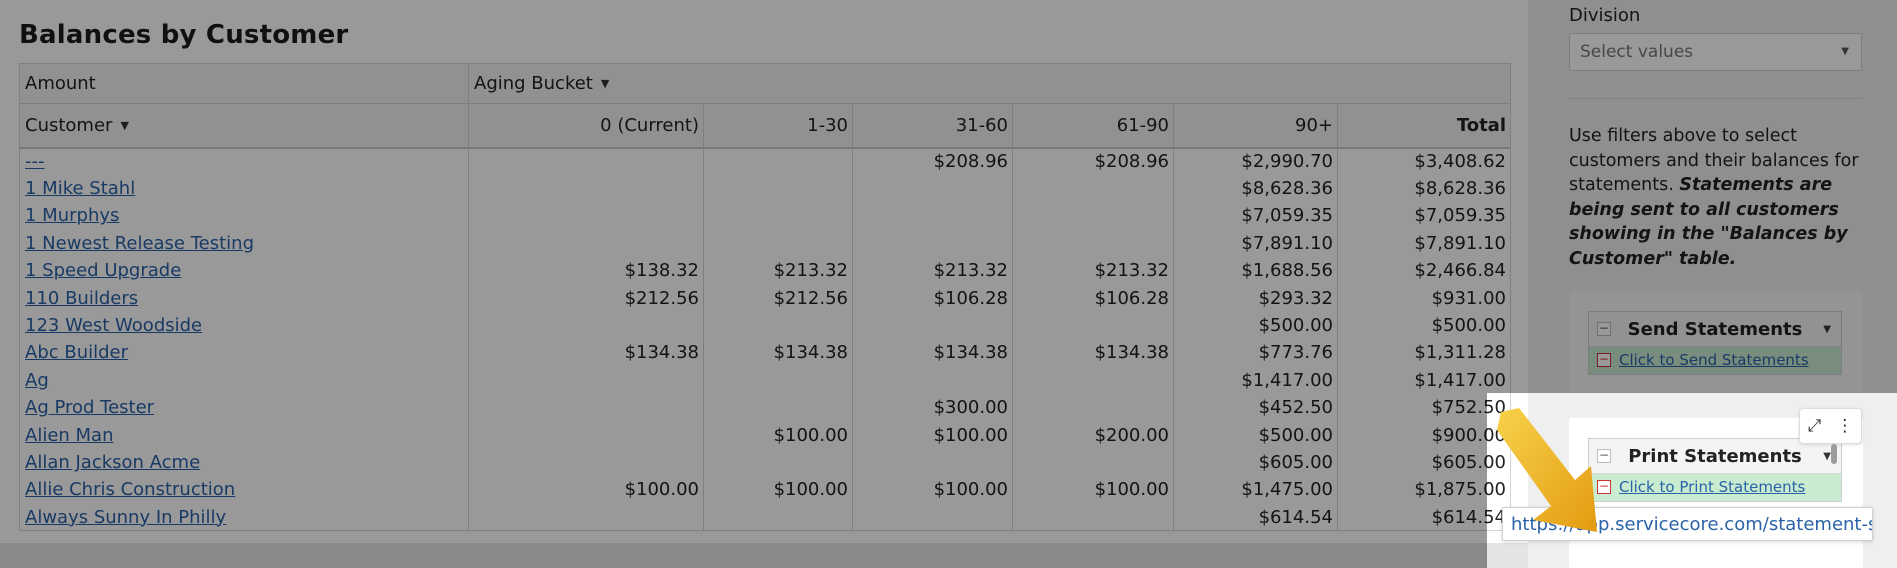  What do you see at coordinates (112, 462) in the screenshot?
I see `customer-link: Allan Jackson Acme` at bounding box center [112, 462].